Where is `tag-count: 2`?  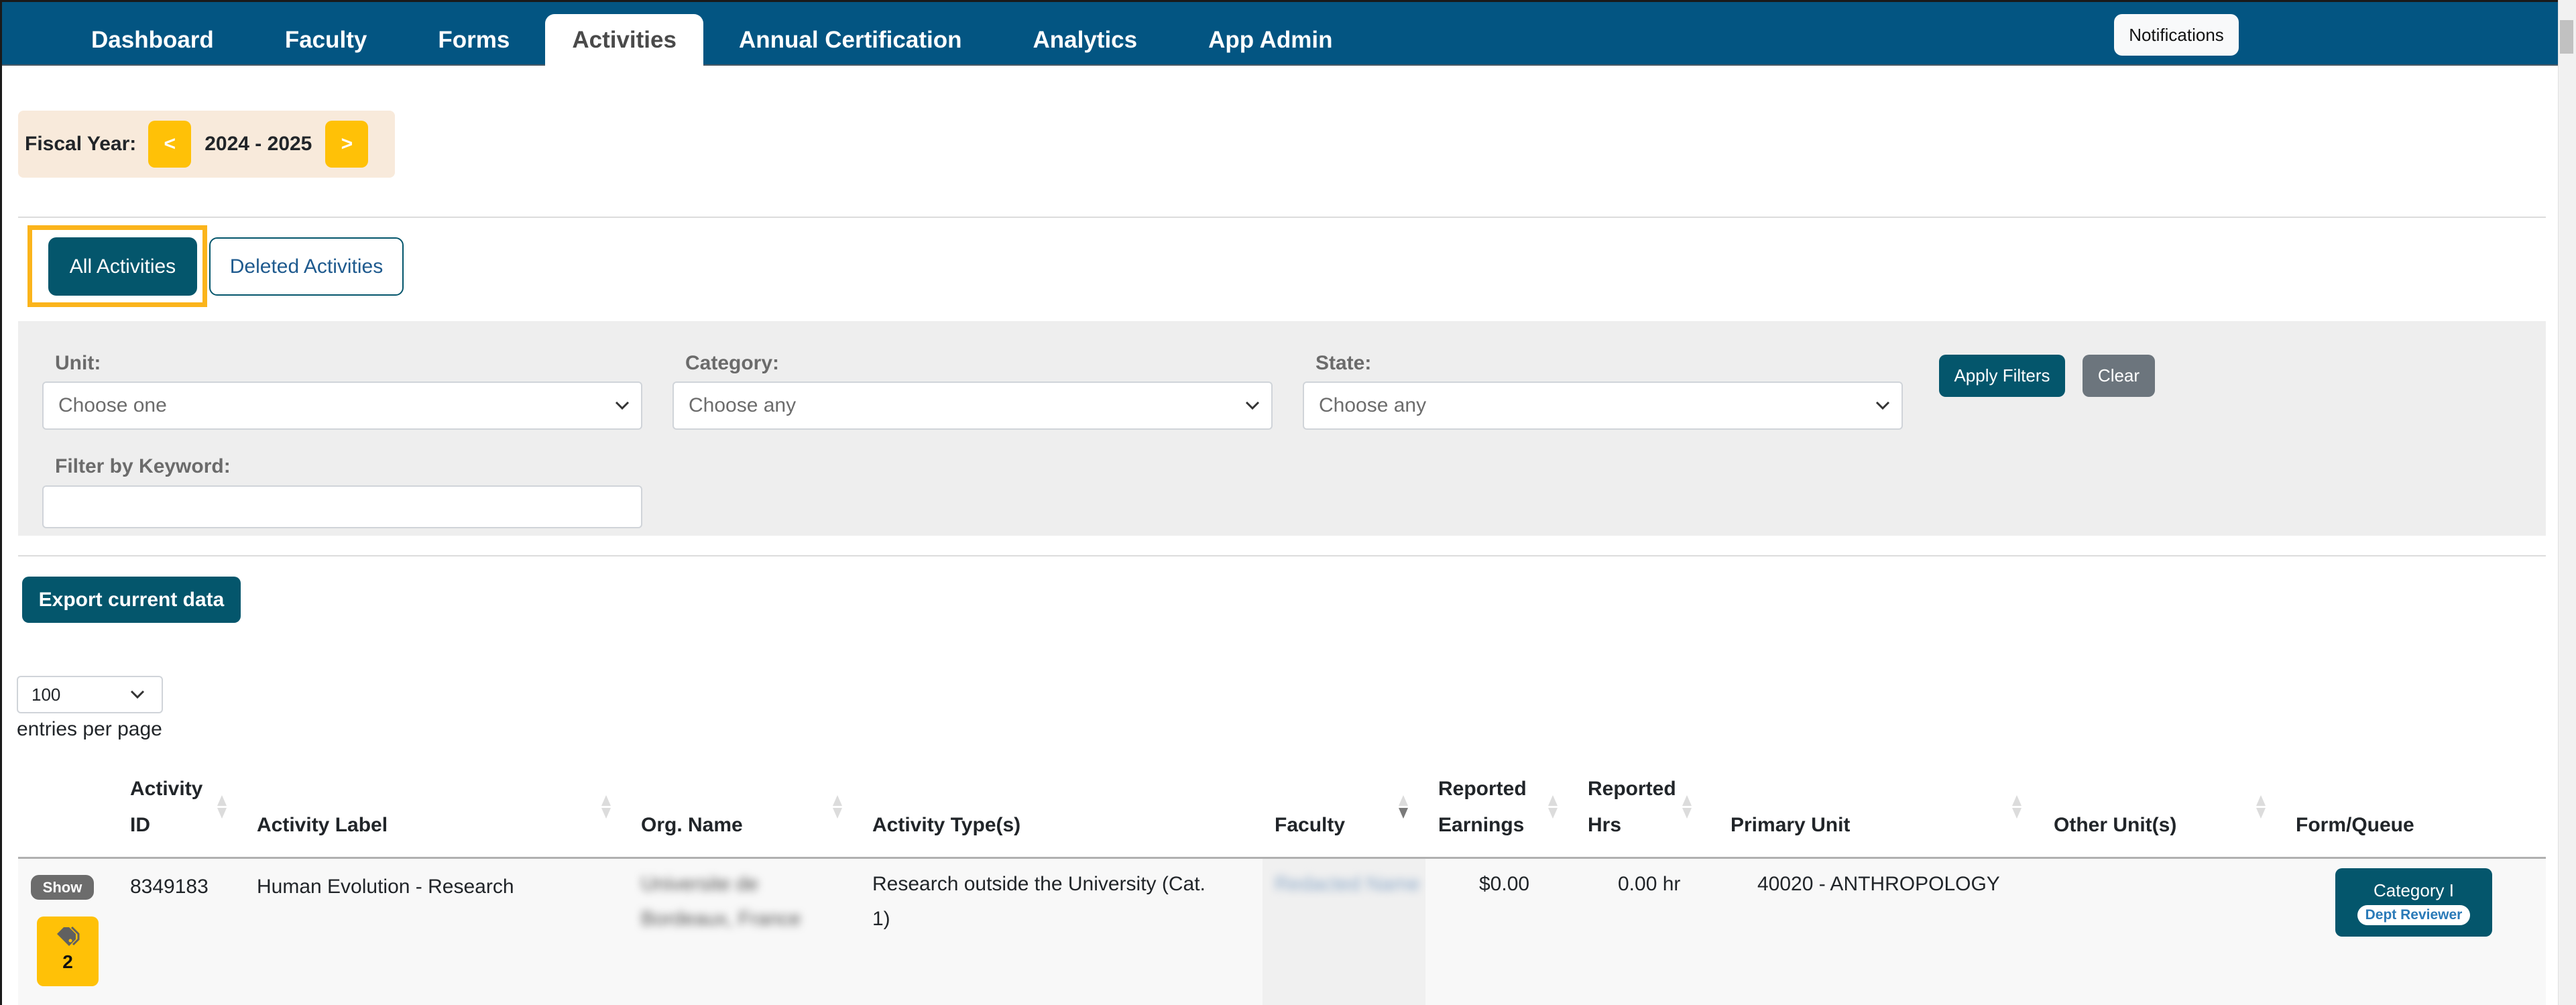
tag-count: 2 is located at coordinates (67, 961).